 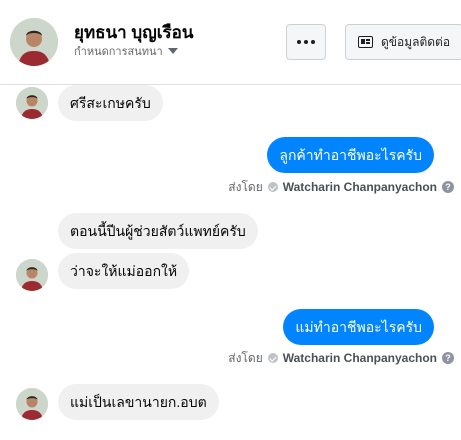 What do you see at coordinates (172, 51) in the screenshot?
I see `caret-down-icon` at bounding box center [172, 51].